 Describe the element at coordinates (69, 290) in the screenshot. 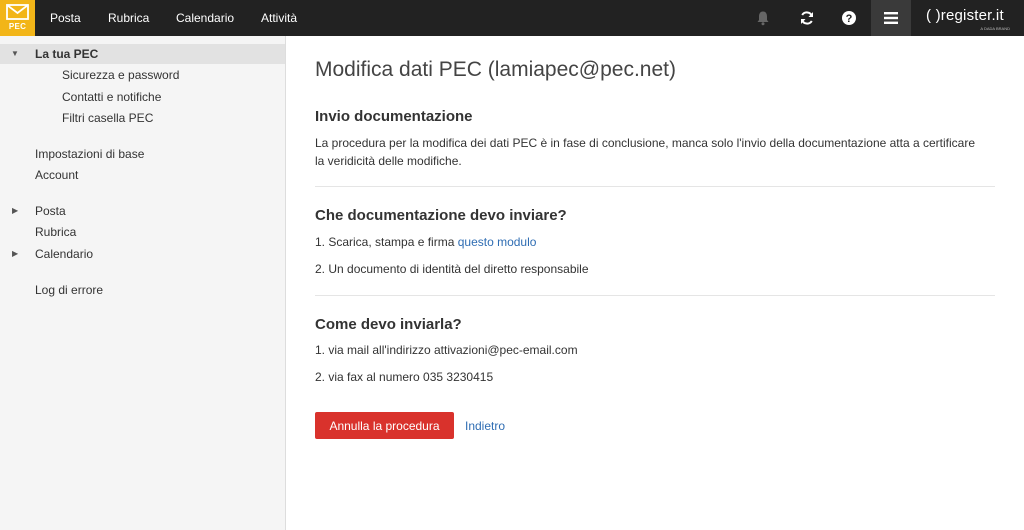

I see `sidebar-item-label: Log di errore` at that location.